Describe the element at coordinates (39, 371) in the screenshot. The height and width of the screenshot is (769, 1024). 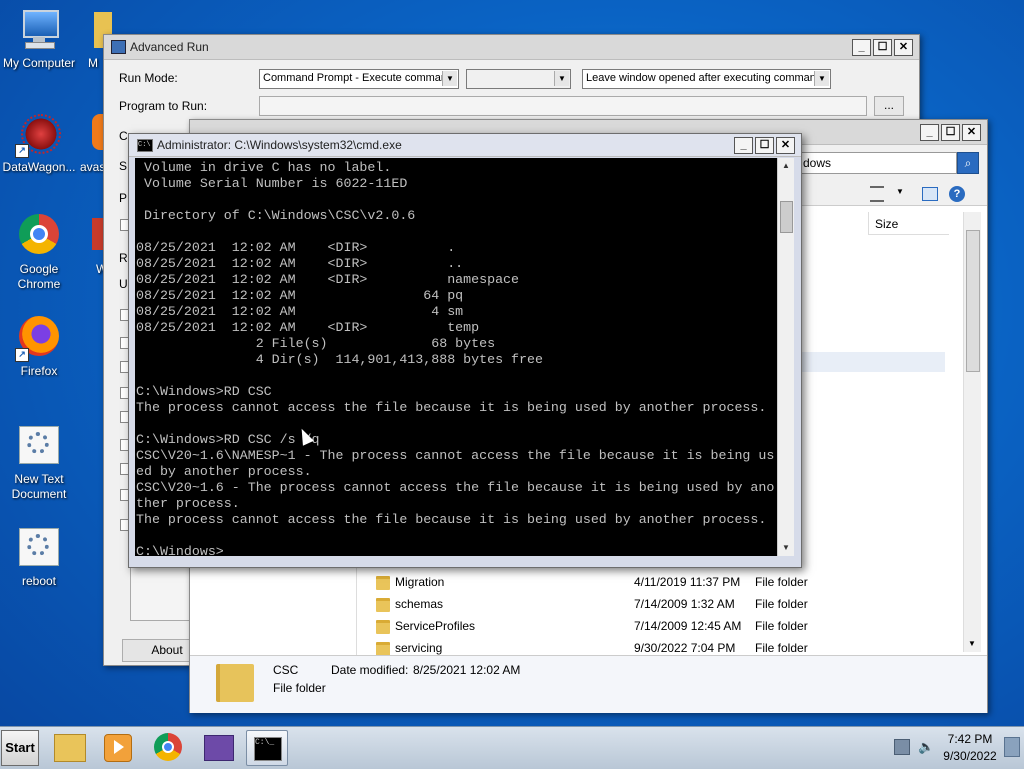
I see `desktop-icon-label: Firefox` at that location.